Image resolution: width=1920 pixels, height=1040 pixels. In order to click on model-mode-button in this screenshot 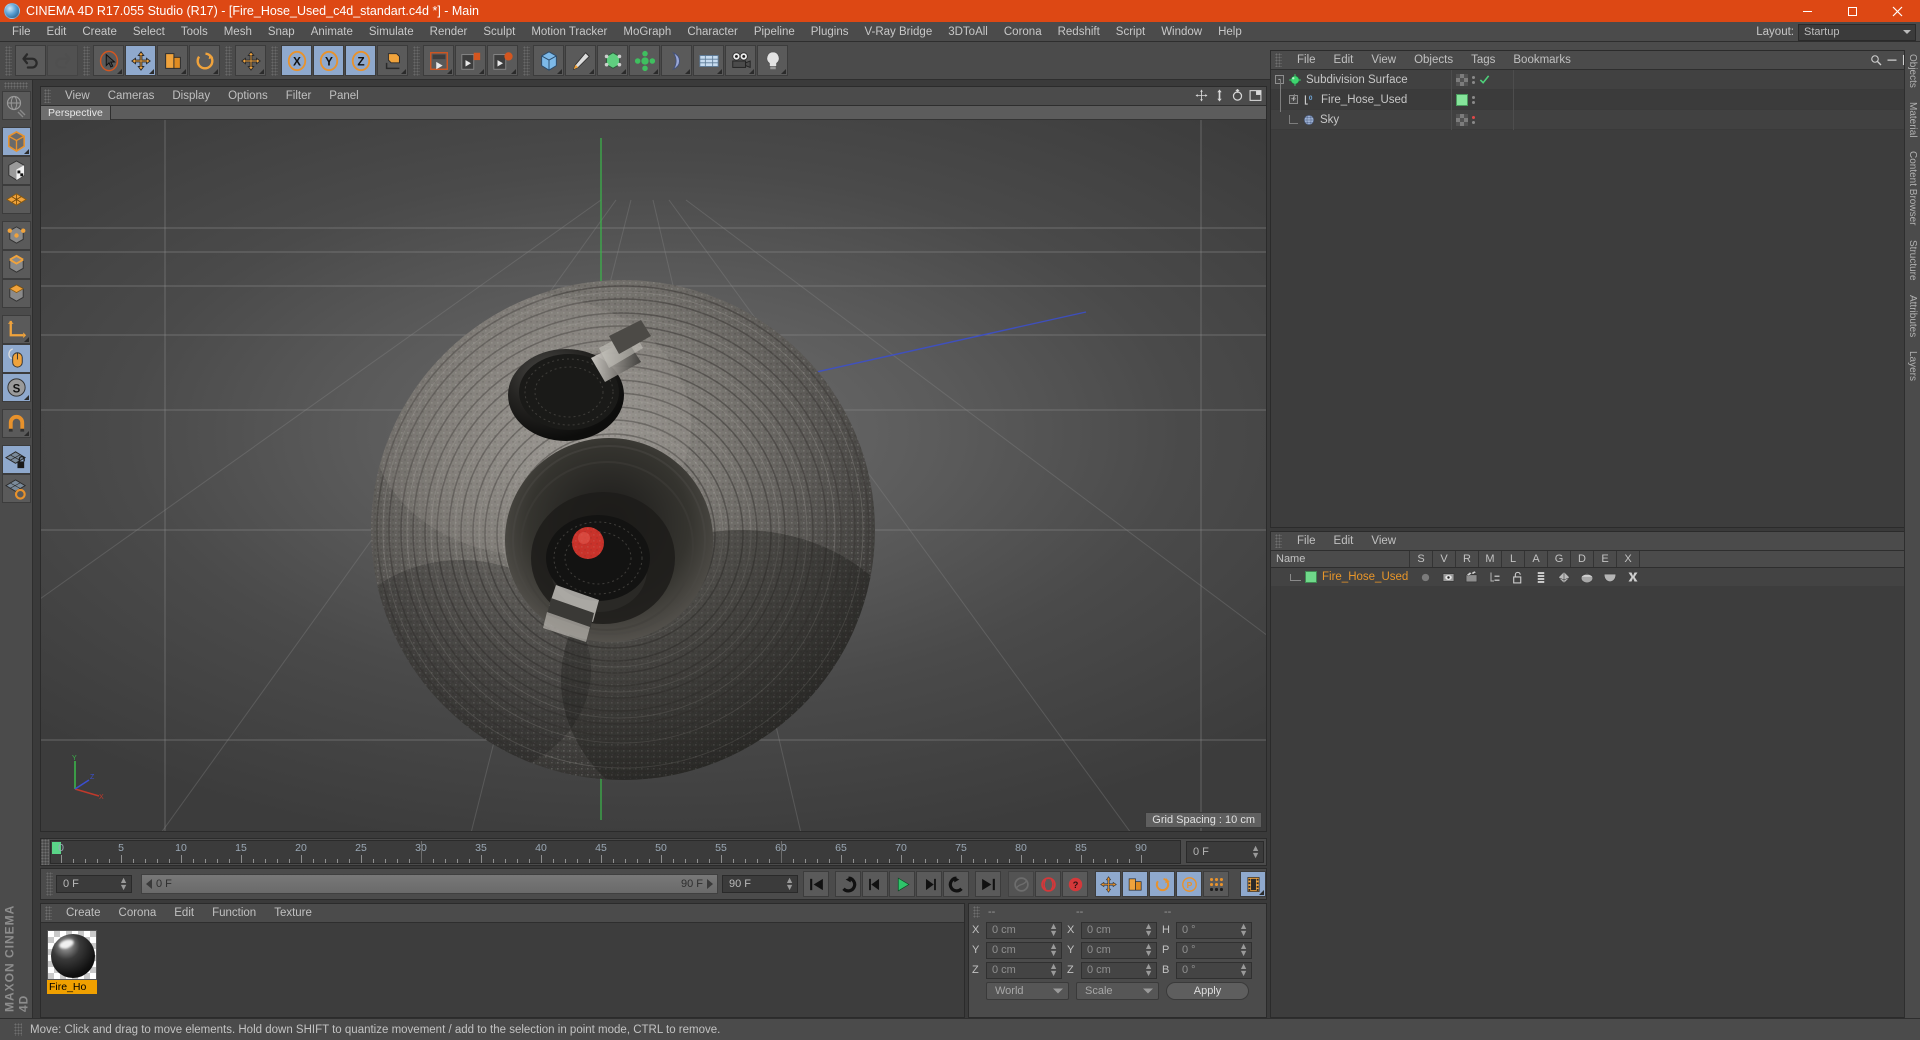, I will do `click(16, 141)`.